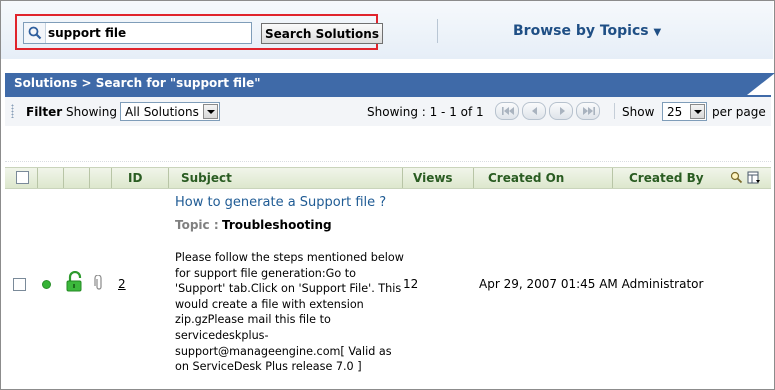 This screenshot has height=390, width=775. Describe the element at coordinates (197, 225) in the screenshot. I see `topic-label: Topic :` at that location.